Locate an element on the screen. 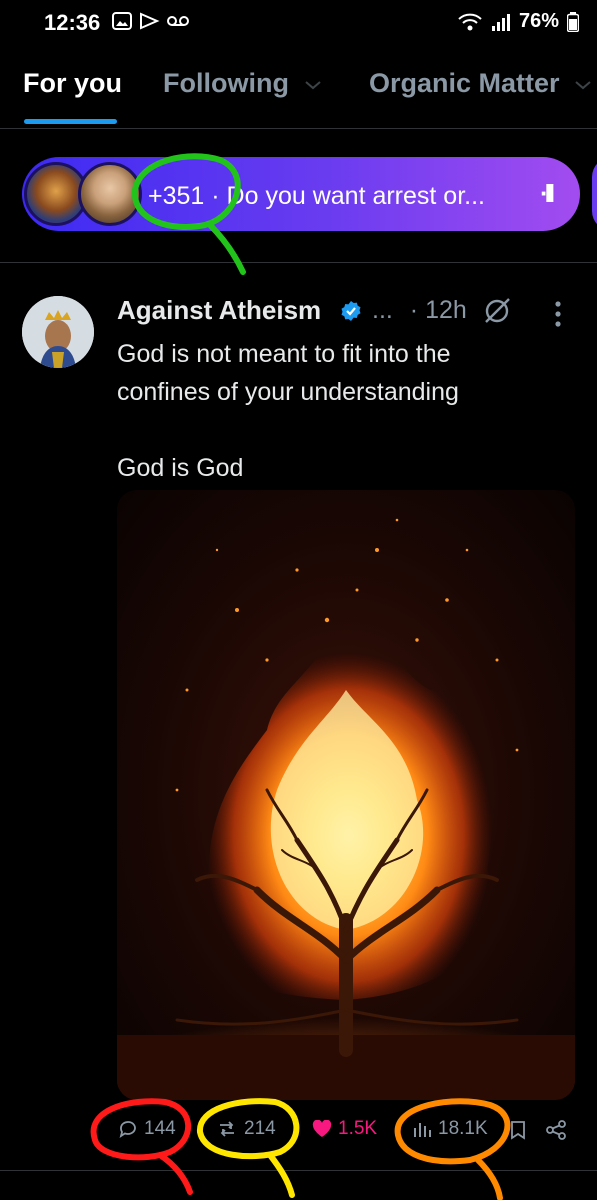 Image resolution: width=597 pixels, height=1200 pixels. like-count: 1.5K is located at coordinates (358, 1128).